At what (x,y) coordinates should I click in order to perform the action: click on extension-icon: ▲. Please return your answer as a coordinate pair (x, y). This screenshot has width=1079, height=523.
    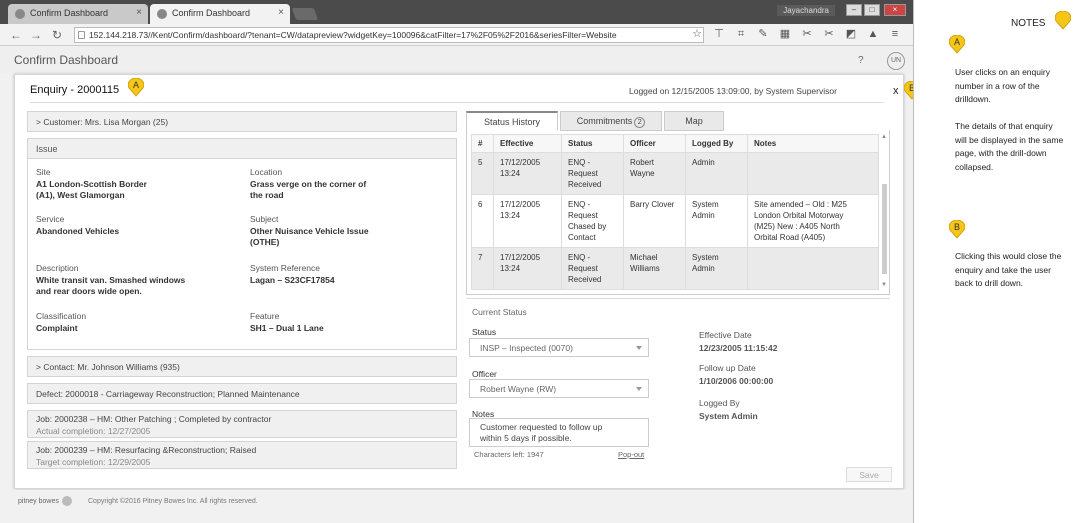
    Looking at the image, I should click on (873, 34).